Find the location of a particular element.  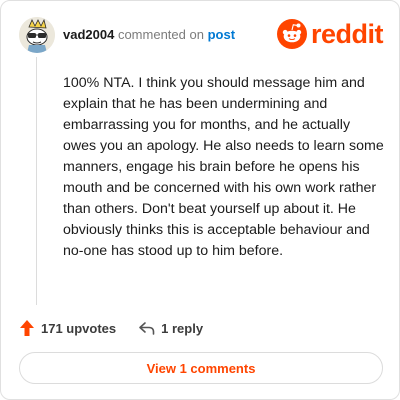

username-link: vad2004 is located at coordinates (88, 34).